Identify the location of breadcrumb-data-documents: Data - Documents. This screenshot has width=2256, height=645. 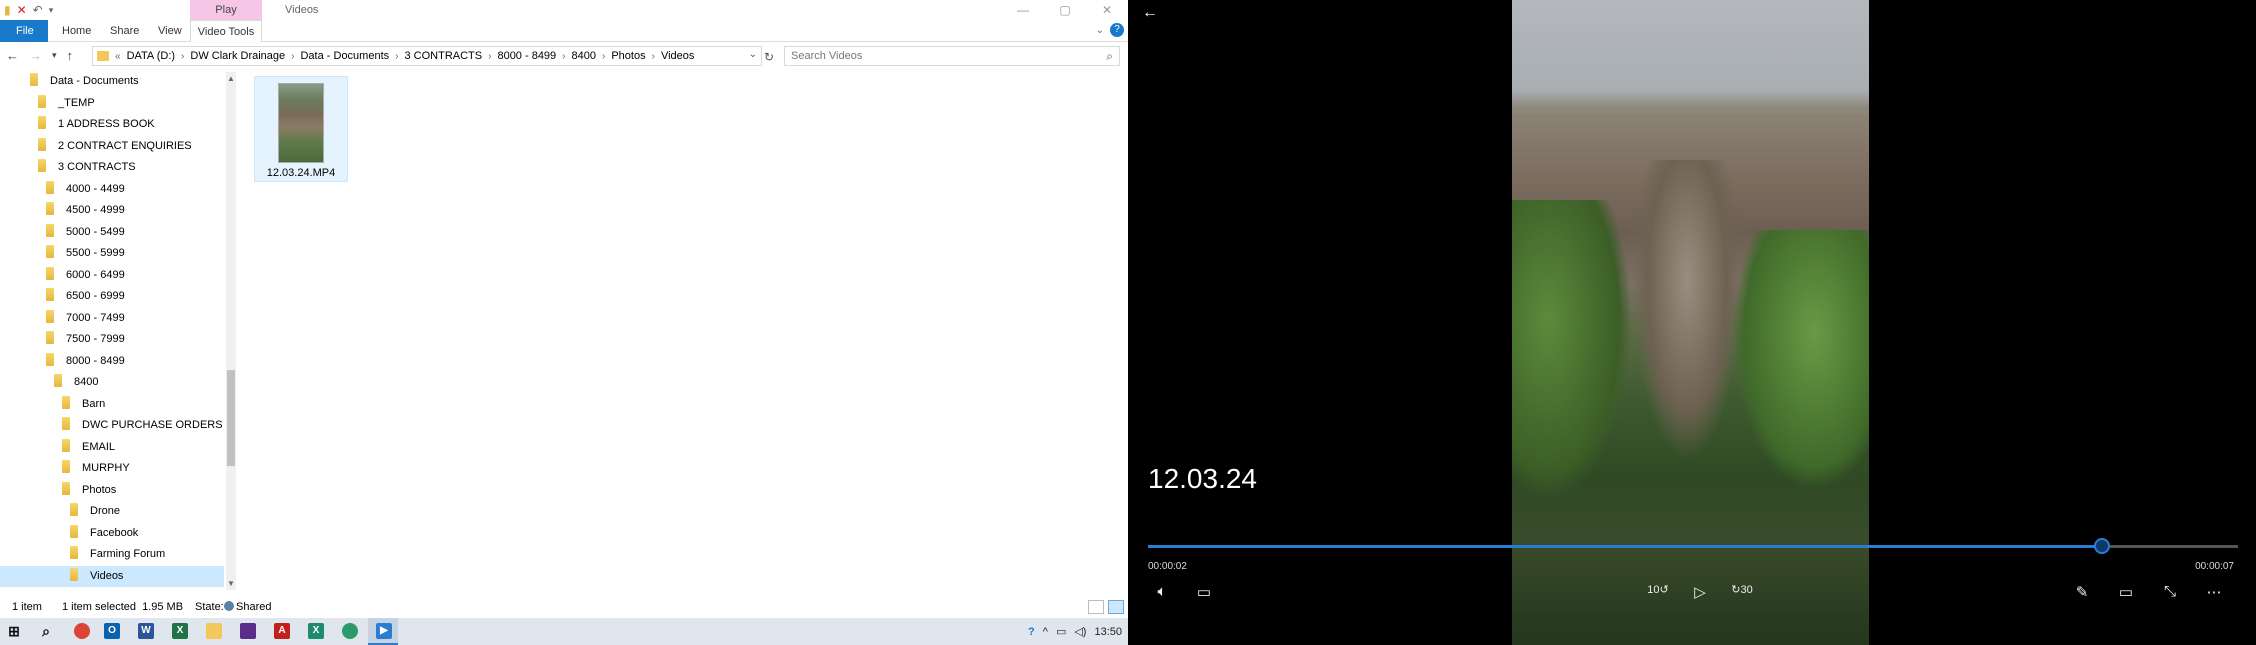
(344, 56).